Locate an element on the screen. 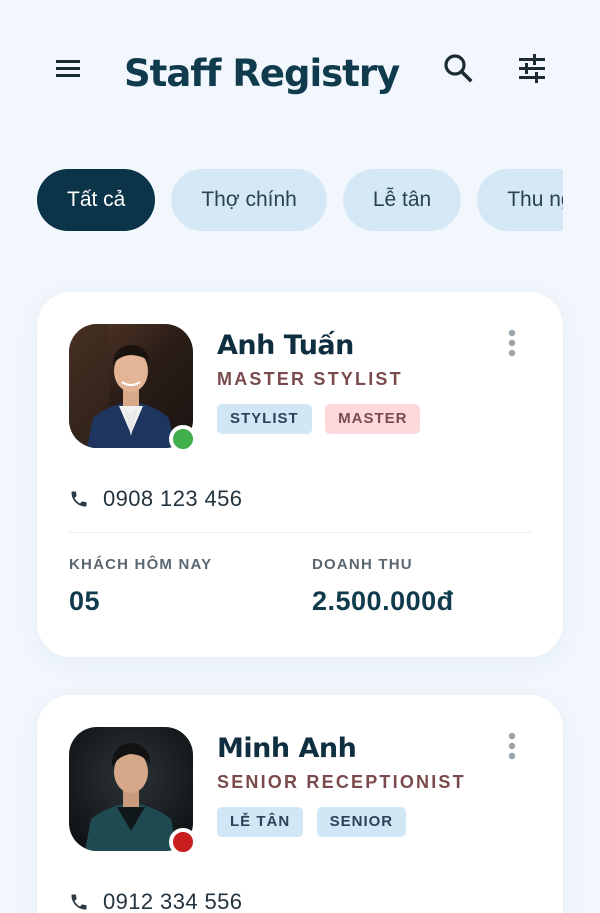 Image resolution: width=600 pixels, height=913 pixels. filter-button is located at coordinates (532, 68).